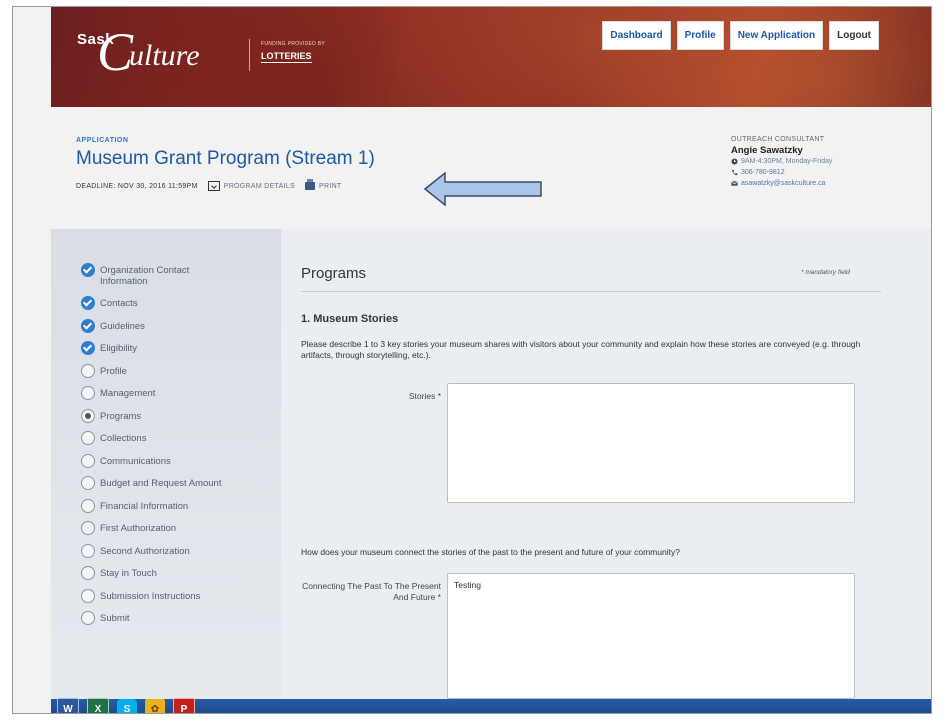 This screenshot has height=726, width=948. What do you see at coordinates (113, 371) in the screenshot?
I see `sidebar-step-label: Profile` at bounding box center [113, 371].